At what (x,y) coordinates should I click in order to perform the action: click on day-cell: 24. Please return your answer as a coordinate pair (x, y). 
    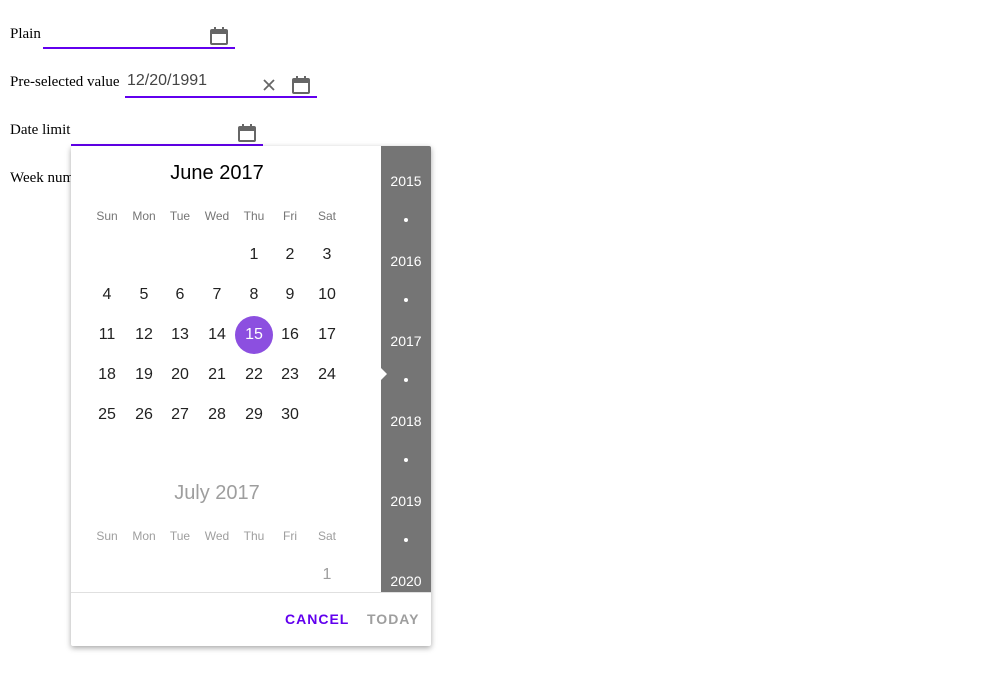
    Looking at the image, I should click on (327, 375).